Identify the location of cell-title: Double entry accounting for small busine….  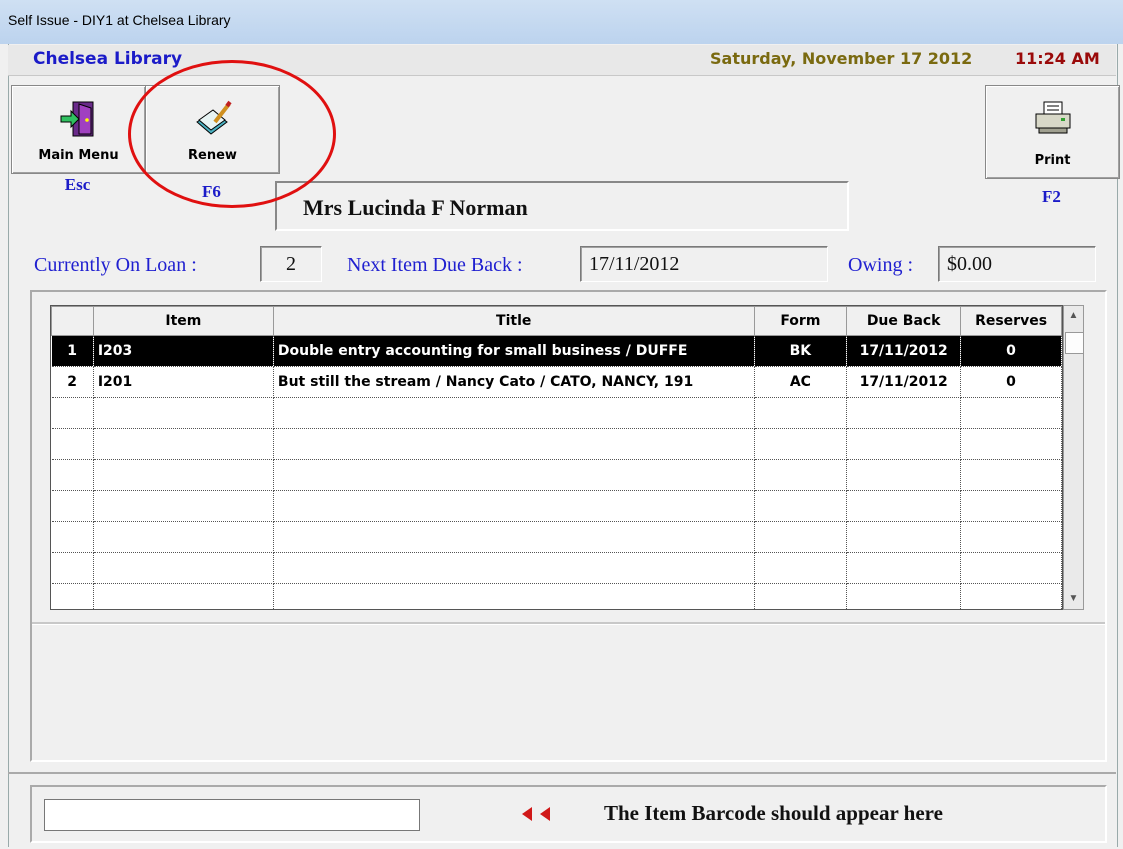
(514, 351).